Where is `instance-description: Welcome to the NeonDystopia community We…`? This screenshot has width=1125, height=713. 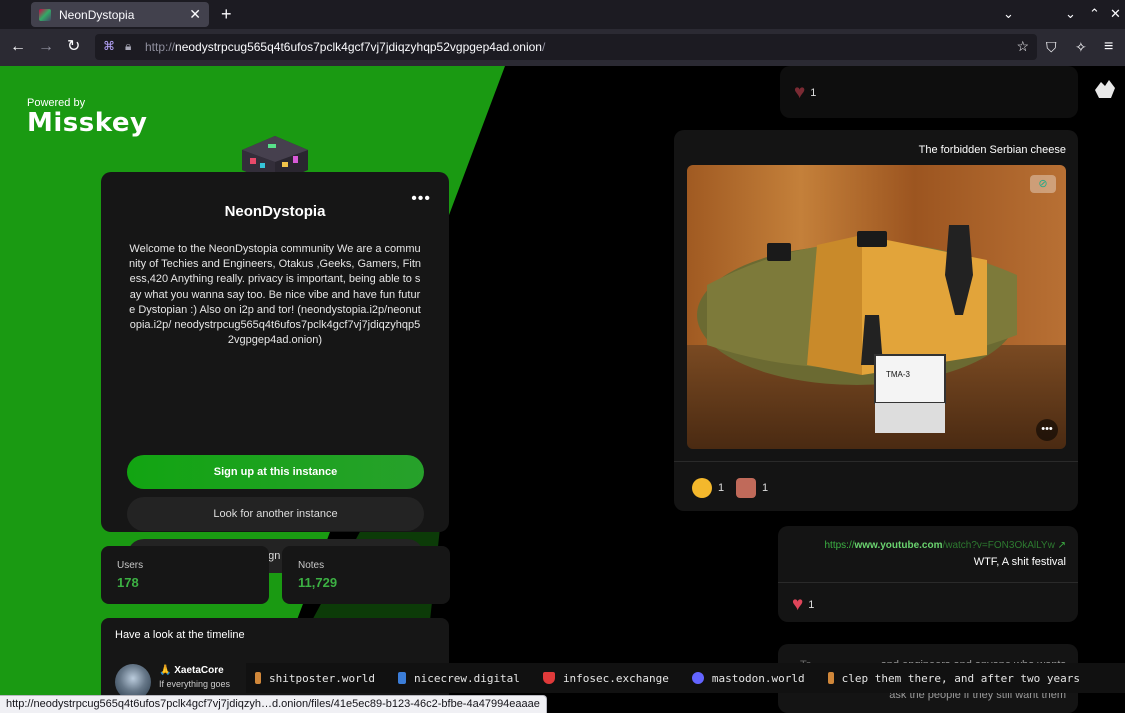
instance-description: Welcome to the NeonDystopia community We… is located at coordinates (275, 295).